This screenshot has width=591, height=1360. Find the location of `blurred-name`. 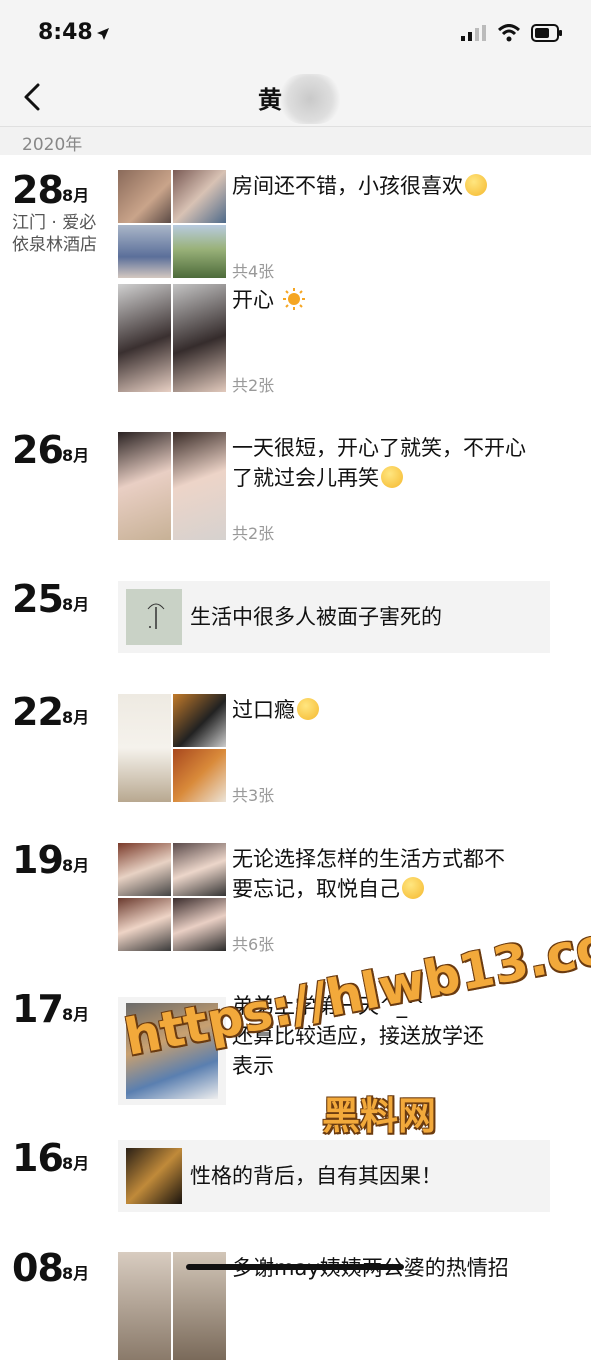

blurred-name is located at coordinates (310, 99).